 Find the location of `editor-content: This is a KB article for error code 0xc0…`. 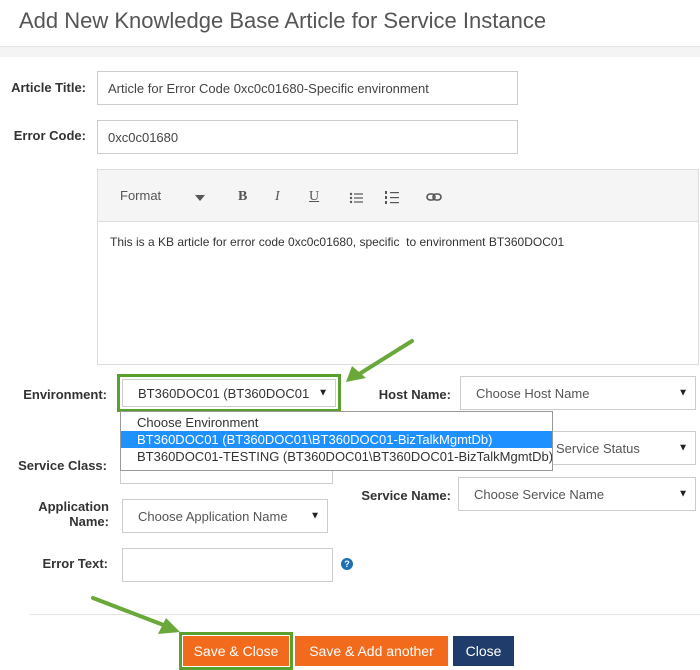

editor-content: This is a KB article for error code 0xc0… is located at coordinates (337, 242).